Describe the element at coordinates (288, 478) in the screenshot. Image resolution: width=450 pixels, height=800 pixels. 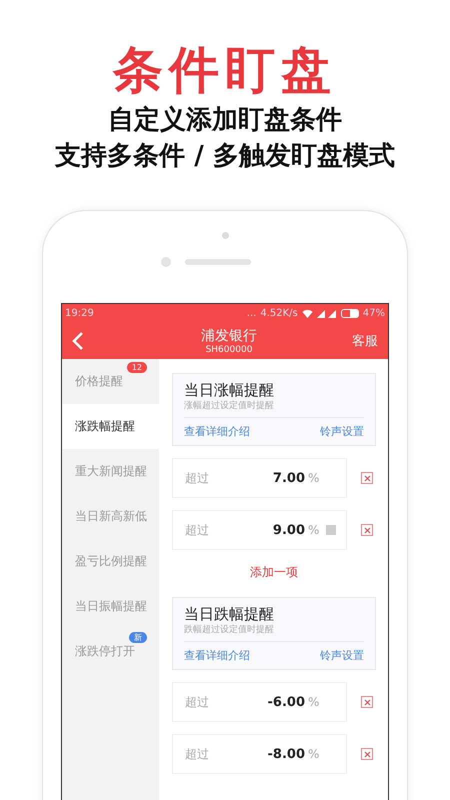
I see `field-value: 7.00` at that location.